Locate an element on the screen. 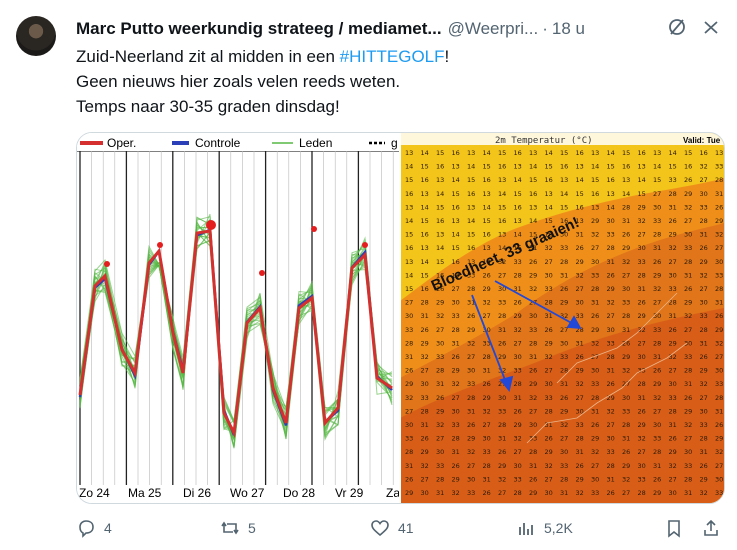  reply-count: 4 is located at coordinates (108, 528).